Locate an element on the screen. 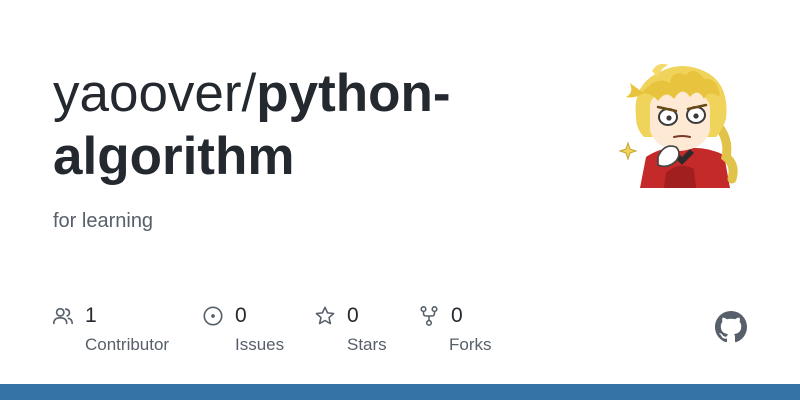 Image resolution: width=800 pixels, height=400 pixels. language-color-bar is located at coordinates (400, 392).